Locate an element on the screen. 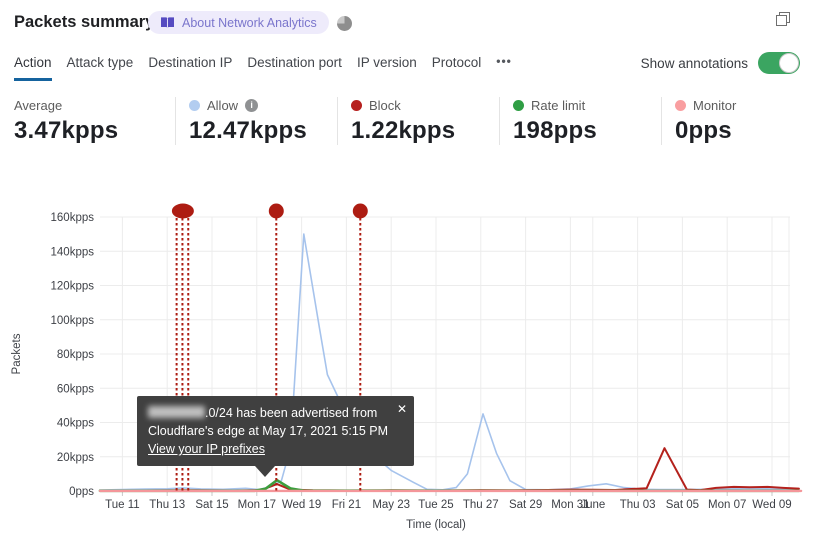 The width and height of the screenshot is (816, 545). tooltip-caret is located at coordinates (265, 471).